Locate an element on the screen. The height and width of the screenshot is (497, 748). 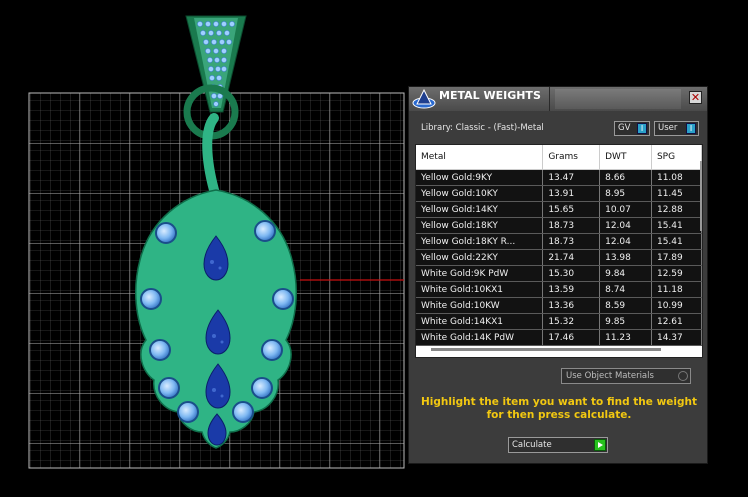
cell-spg: 17.89 is located at coordinates (676, 257).